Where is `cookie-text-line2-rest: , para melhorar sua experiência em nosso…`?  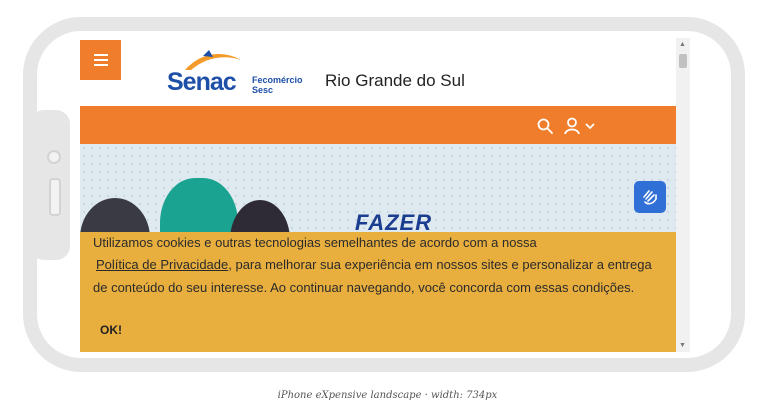 cookie-text-line2-rest: , para melhorar sua experiência em nosso… is located at coordinates (440, 264).